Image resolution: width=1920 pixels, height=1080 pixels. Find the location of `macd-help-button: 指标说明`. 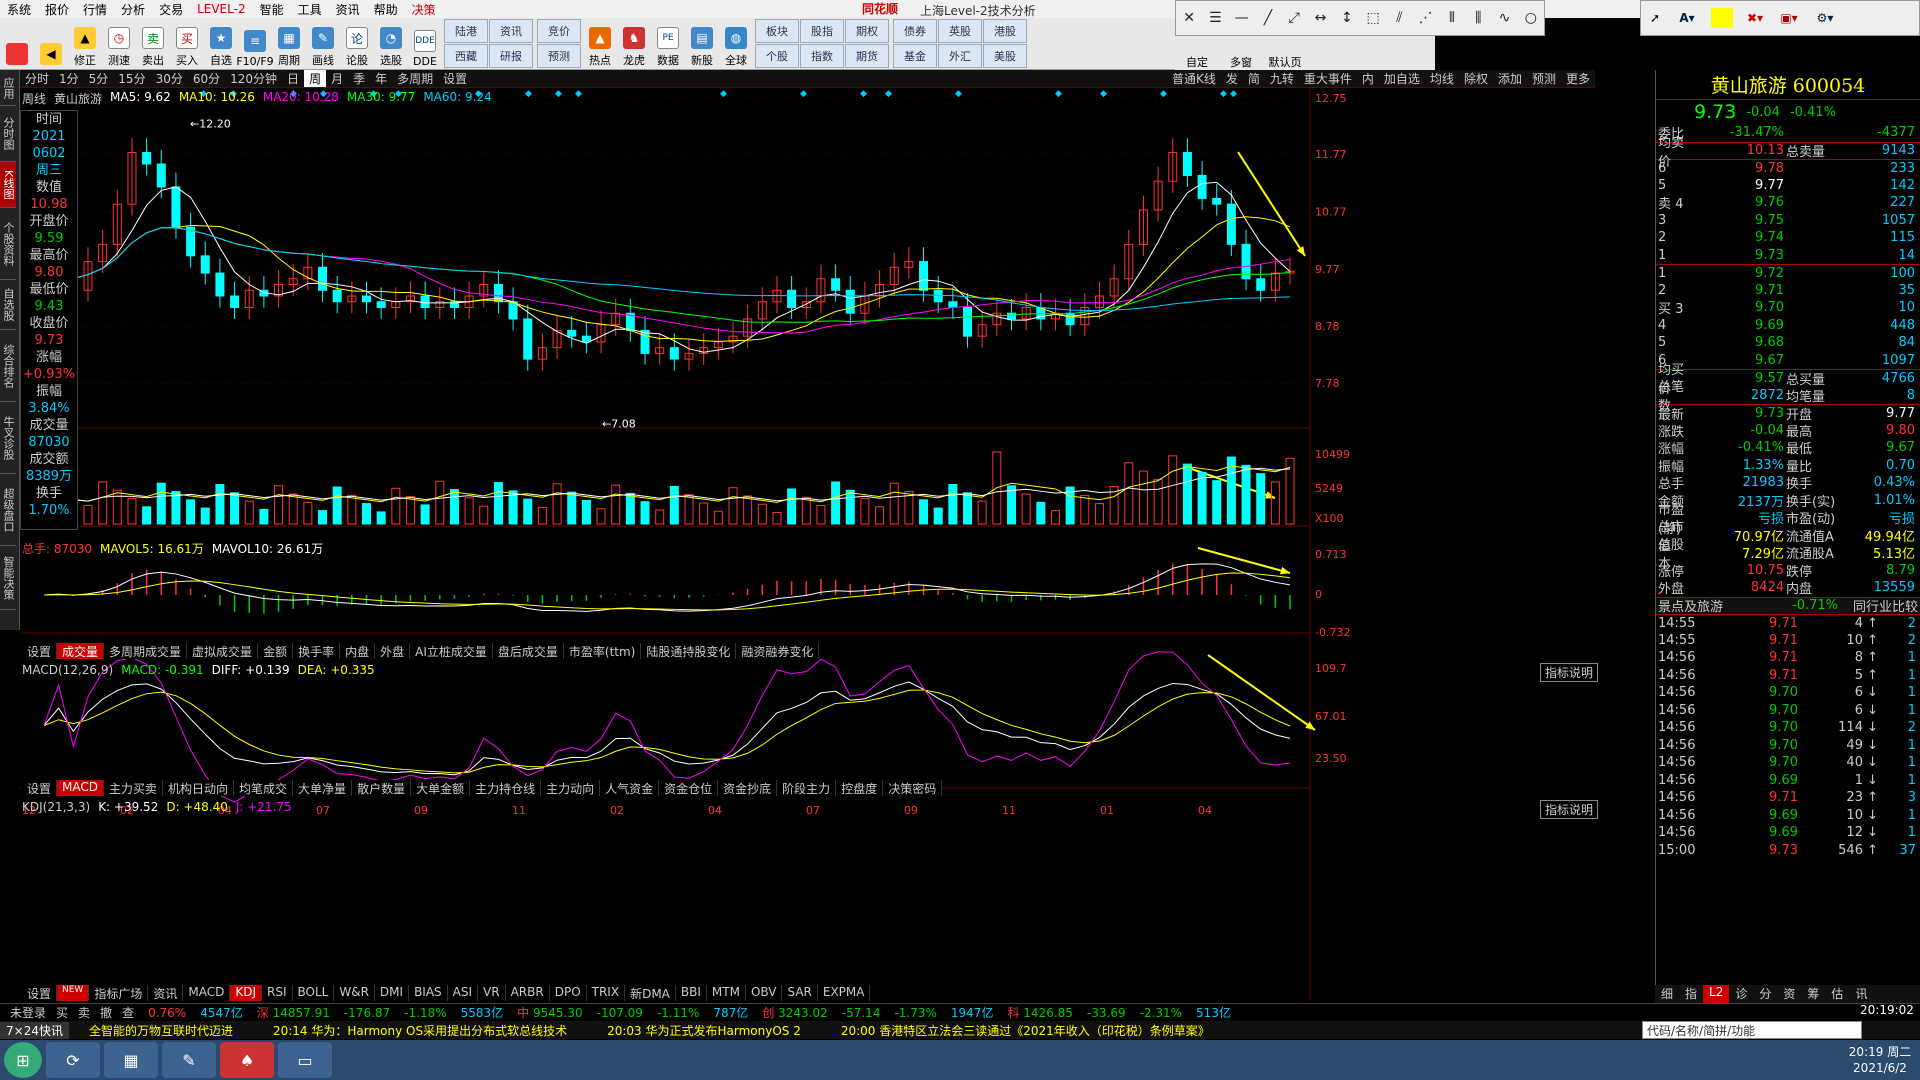

macd-help-button: 指标说明 is located at coordinates (1569, 672).